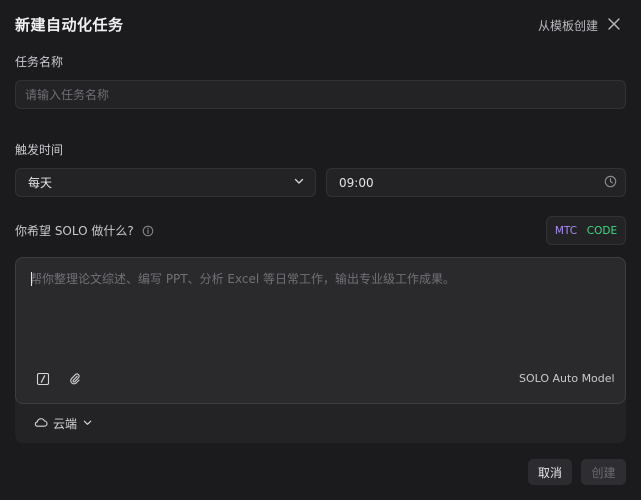 The height and width of the screenshot is (500, 641). I want to click on info-icon, so click(148, 231).